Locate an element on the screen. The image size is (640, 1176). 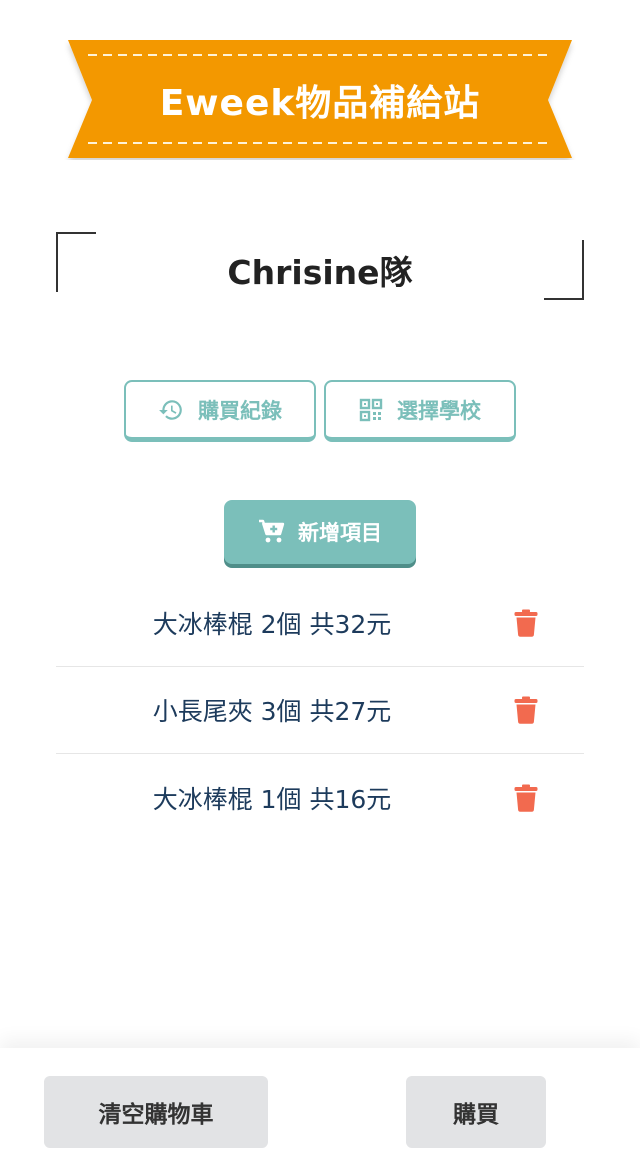
add-item-label: 新增項目 is located at coordinates (340, 533).